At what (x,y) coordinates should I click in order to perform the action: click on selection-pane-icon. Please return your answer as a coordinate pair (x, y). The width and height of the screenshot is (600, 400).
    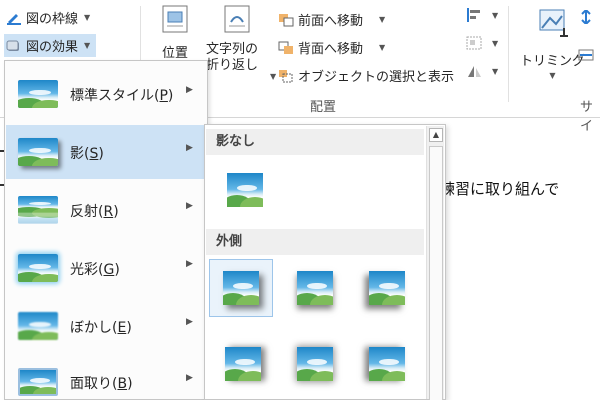
    Looking at the image, I should click on (286, 76).